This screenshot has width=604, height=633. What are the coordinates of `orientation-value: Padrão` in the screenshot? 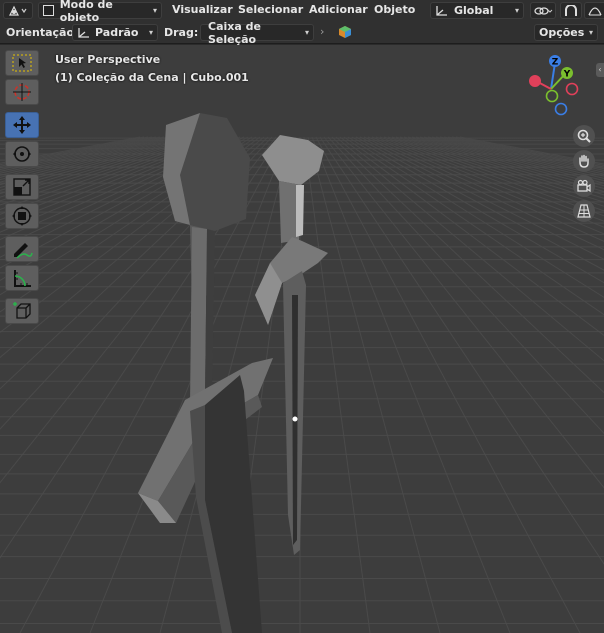 It's located at (117, 32).